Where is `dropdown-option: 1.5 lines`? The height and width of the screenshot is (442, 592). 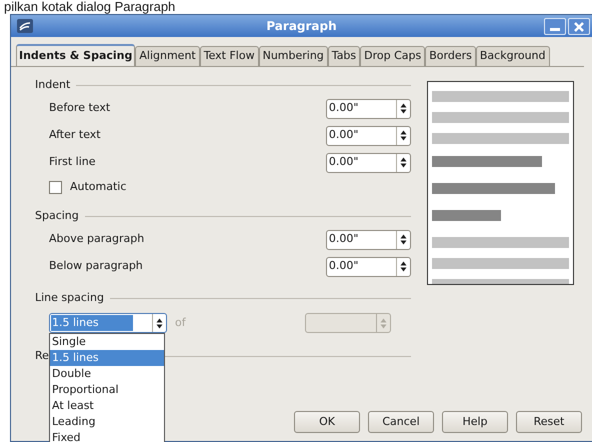
dropdown-option: 1.5 lines is located at coordinates (107, 358).